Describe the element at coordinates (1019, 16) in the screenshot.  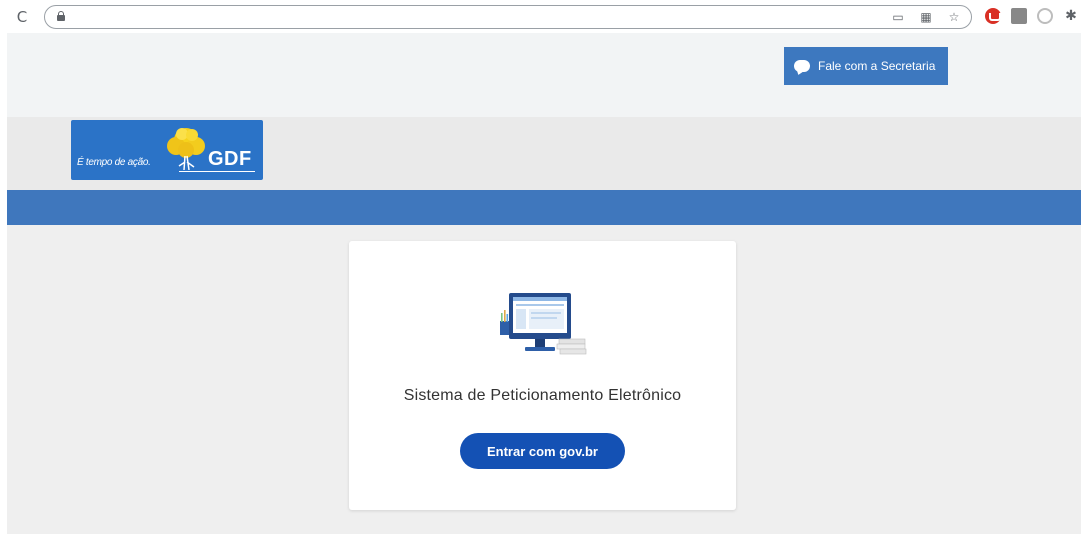
I see `grid-ext-icon` at that location.